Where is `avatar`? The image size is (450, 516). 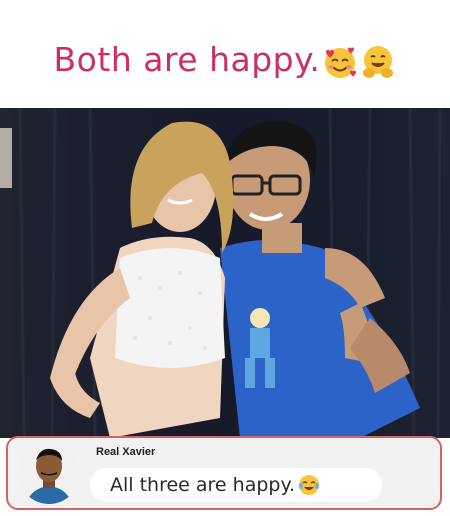
avatar is located at coordinates (49, 473).